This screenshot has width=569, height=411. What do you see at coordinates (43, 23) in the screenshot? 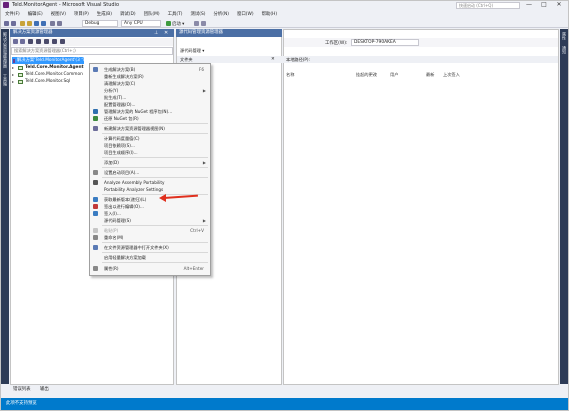
I see `save-all-icon` at bounding box center [43, 23].